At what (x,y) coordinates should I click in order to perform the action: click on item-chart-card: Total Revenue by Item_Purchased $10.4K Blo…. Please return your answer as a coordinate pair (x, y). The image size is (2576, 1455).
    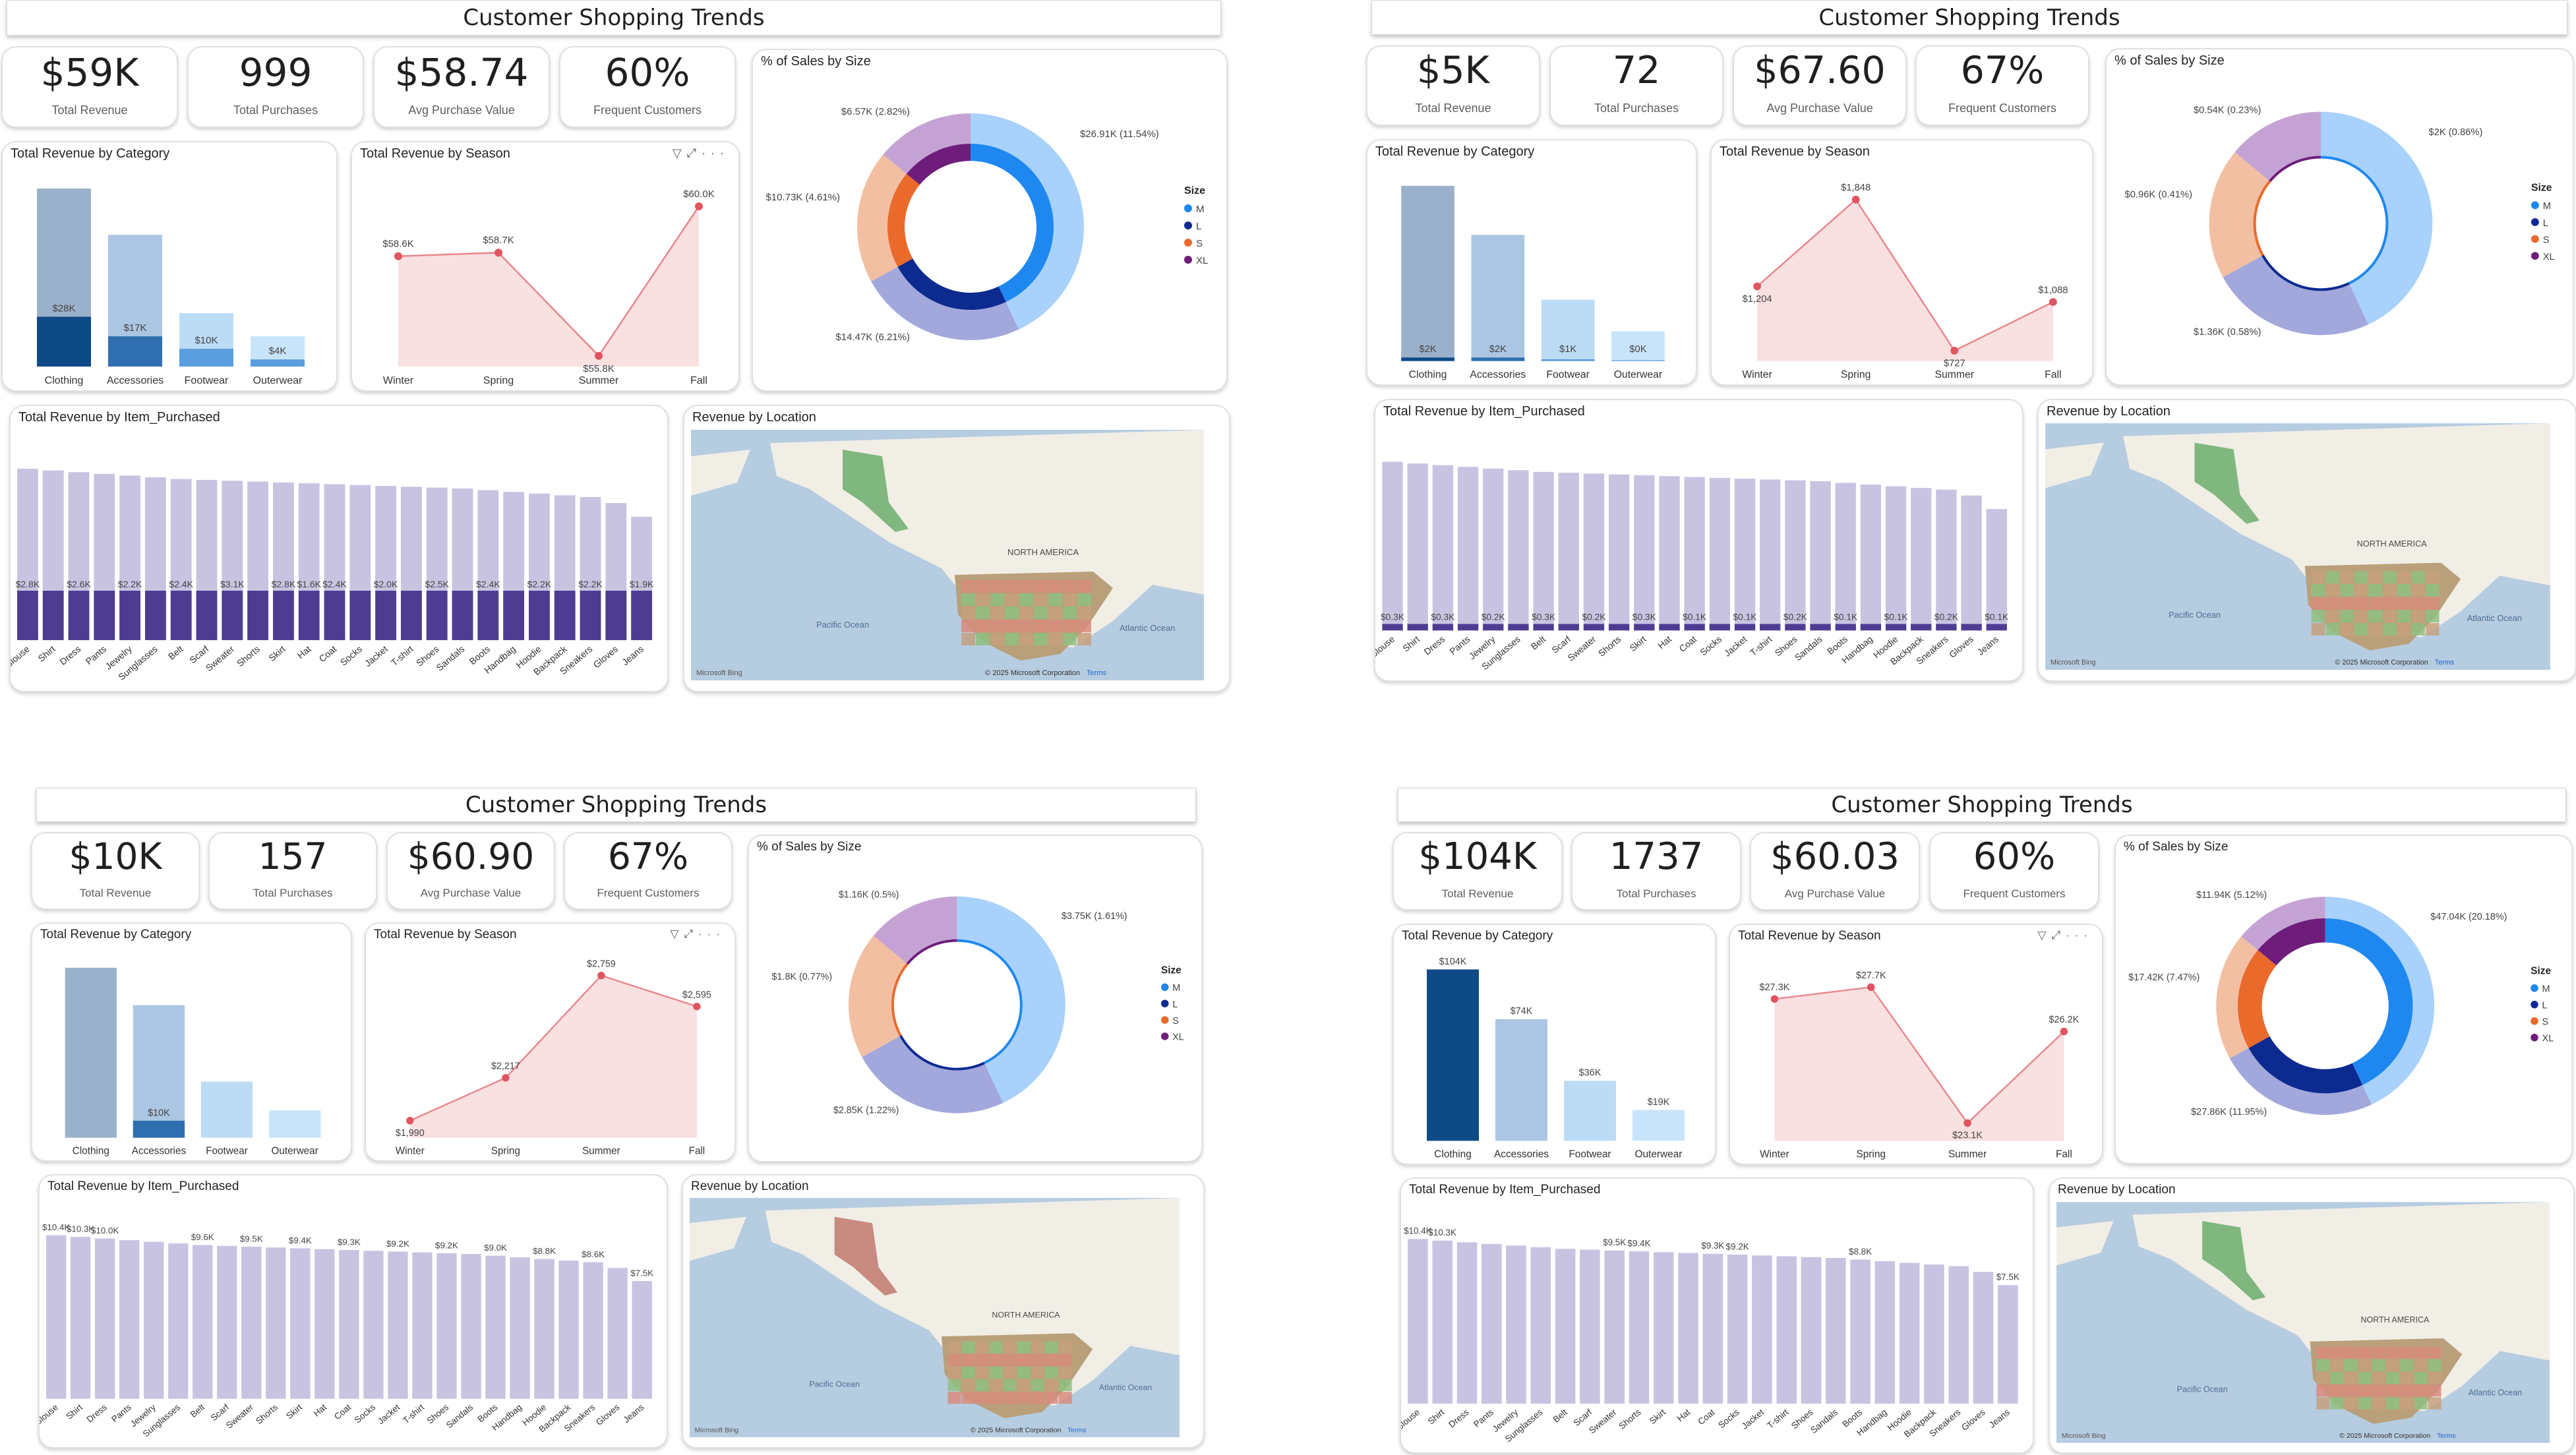
    Looking at the image, I should click on (353, 1311).